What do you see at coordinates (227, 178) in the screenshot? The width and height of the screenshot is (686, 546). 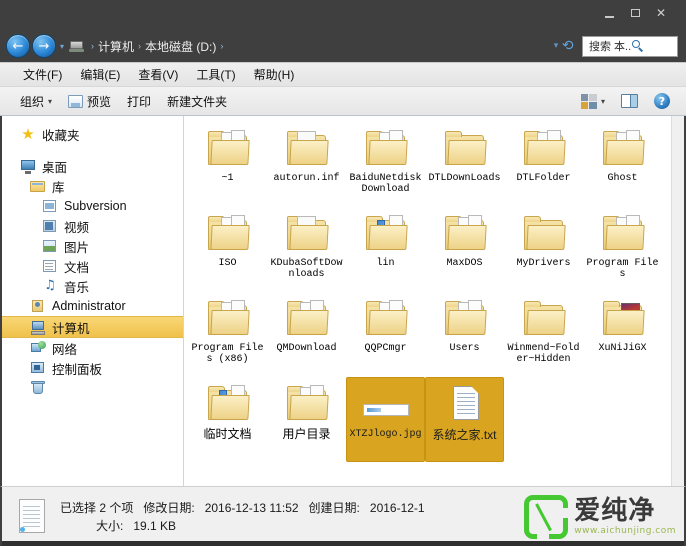 I see `file-name: ~1` at bounding box center [227, 178].